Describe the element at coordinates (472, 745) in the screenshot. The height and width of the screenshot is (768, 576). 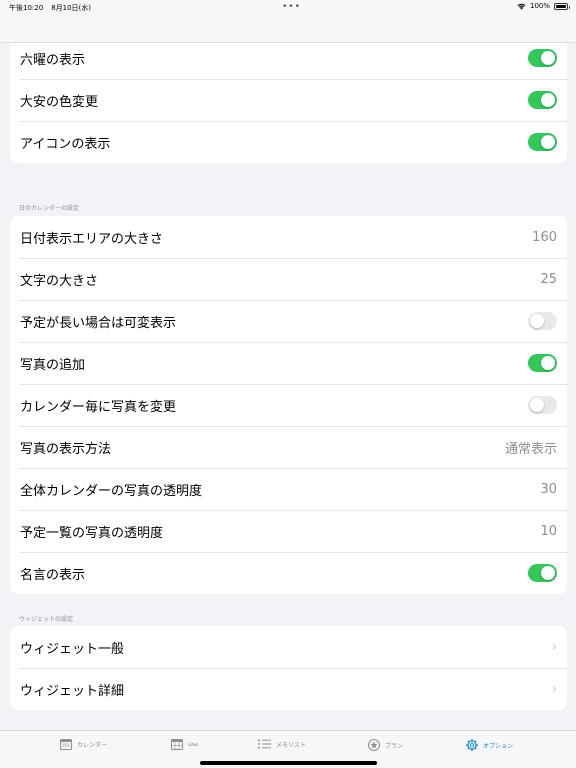
I see `gear-icon` at that location.